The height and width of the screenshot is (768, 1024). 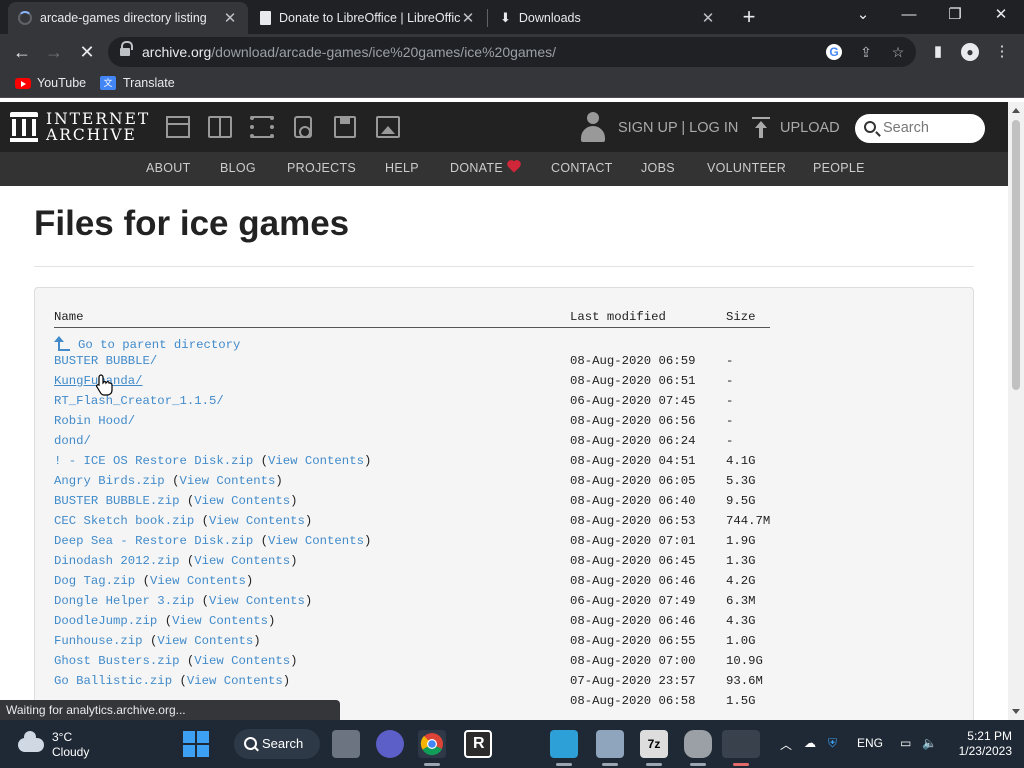 What do you see at coordinates (147, 343) in the screenshot?
I see `parent-directory-link: Go to parent directory` at bounding box center [147, 343].